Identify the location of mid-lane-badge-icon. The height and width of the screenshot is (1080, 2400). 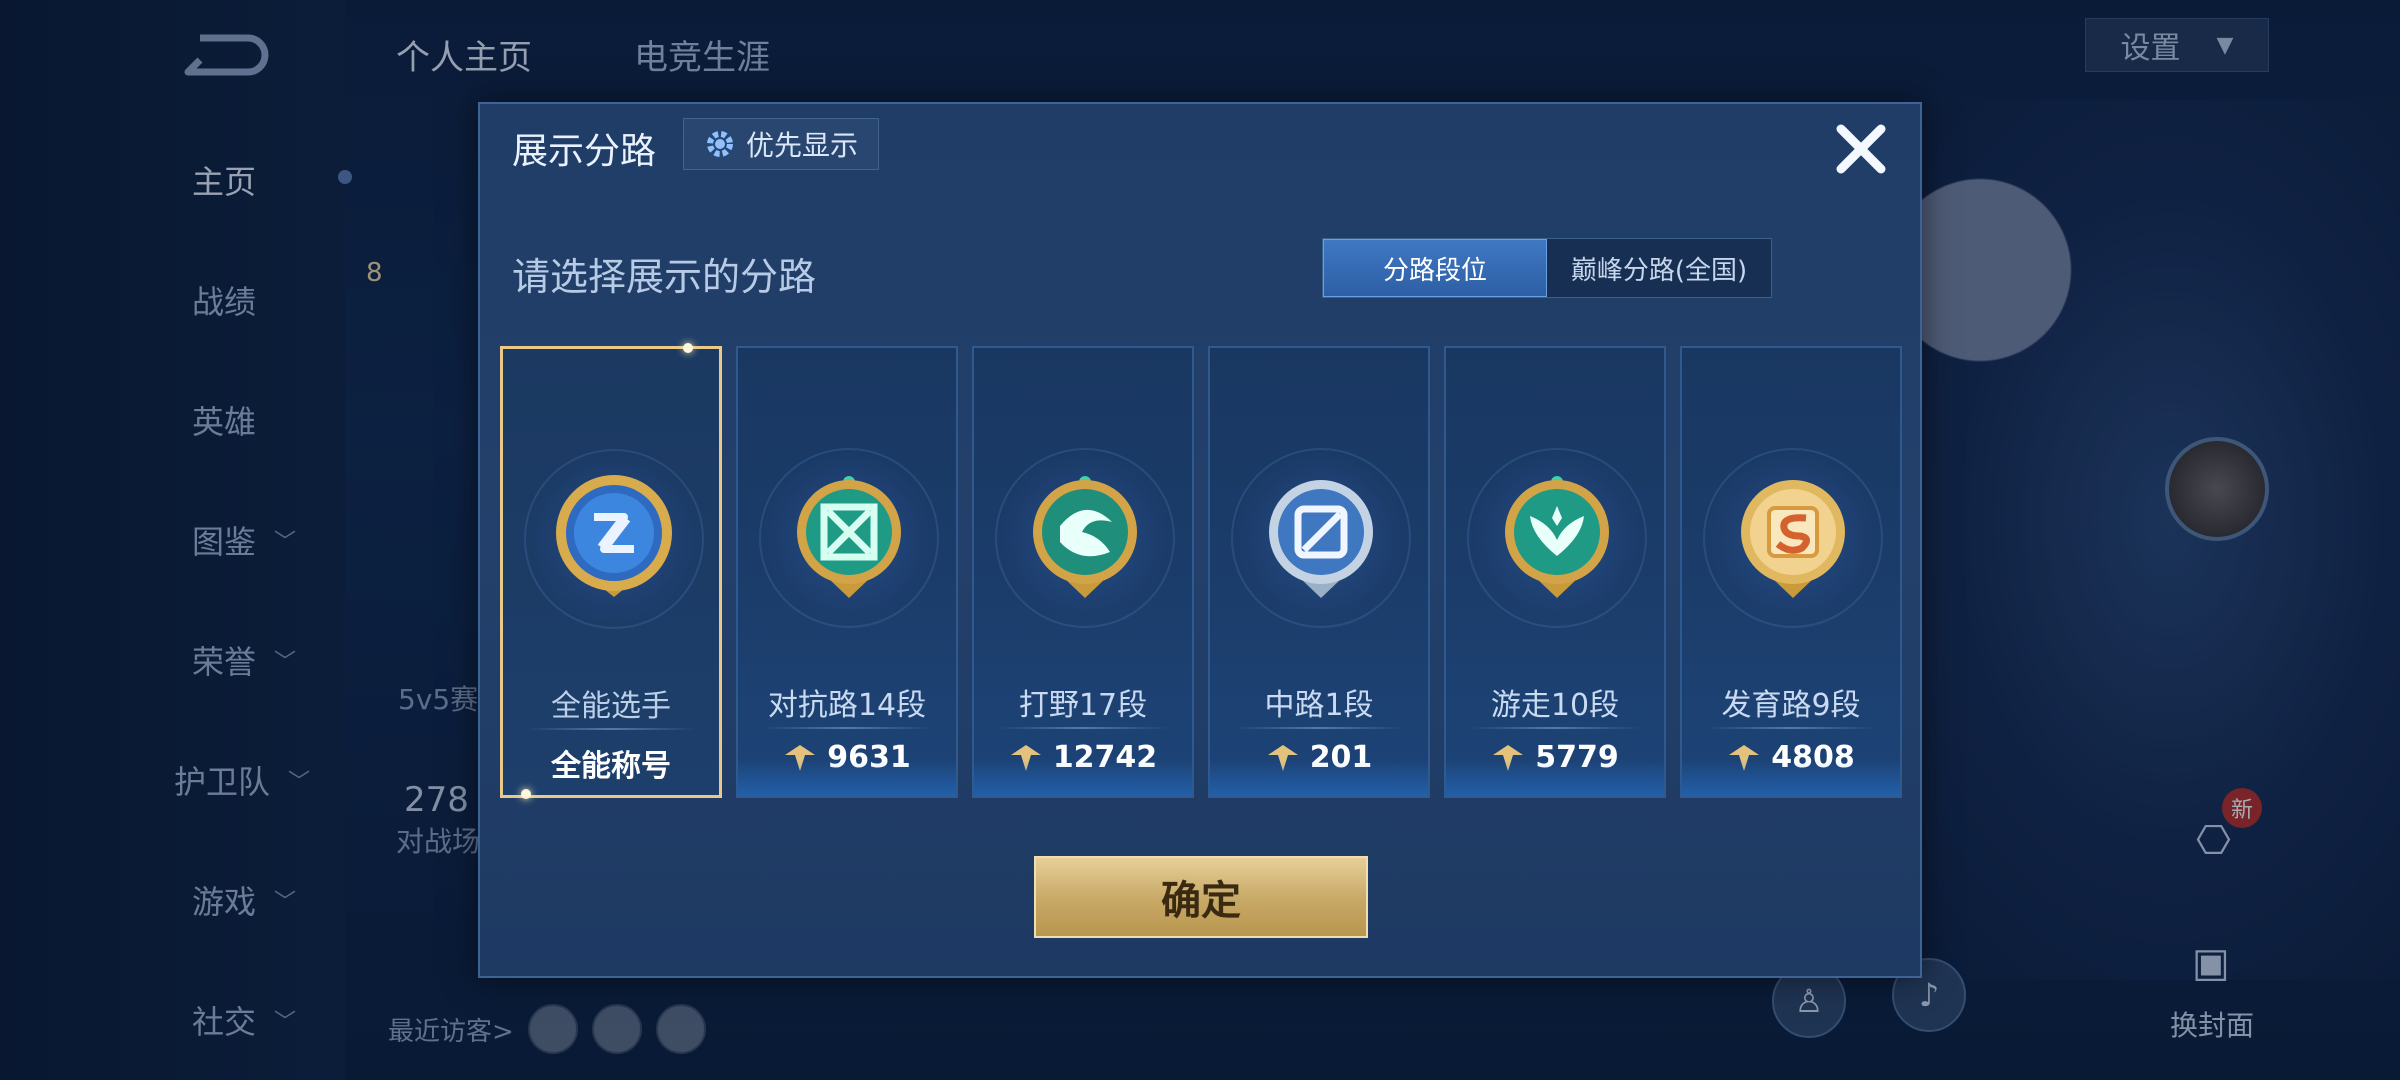
(1321, 539).